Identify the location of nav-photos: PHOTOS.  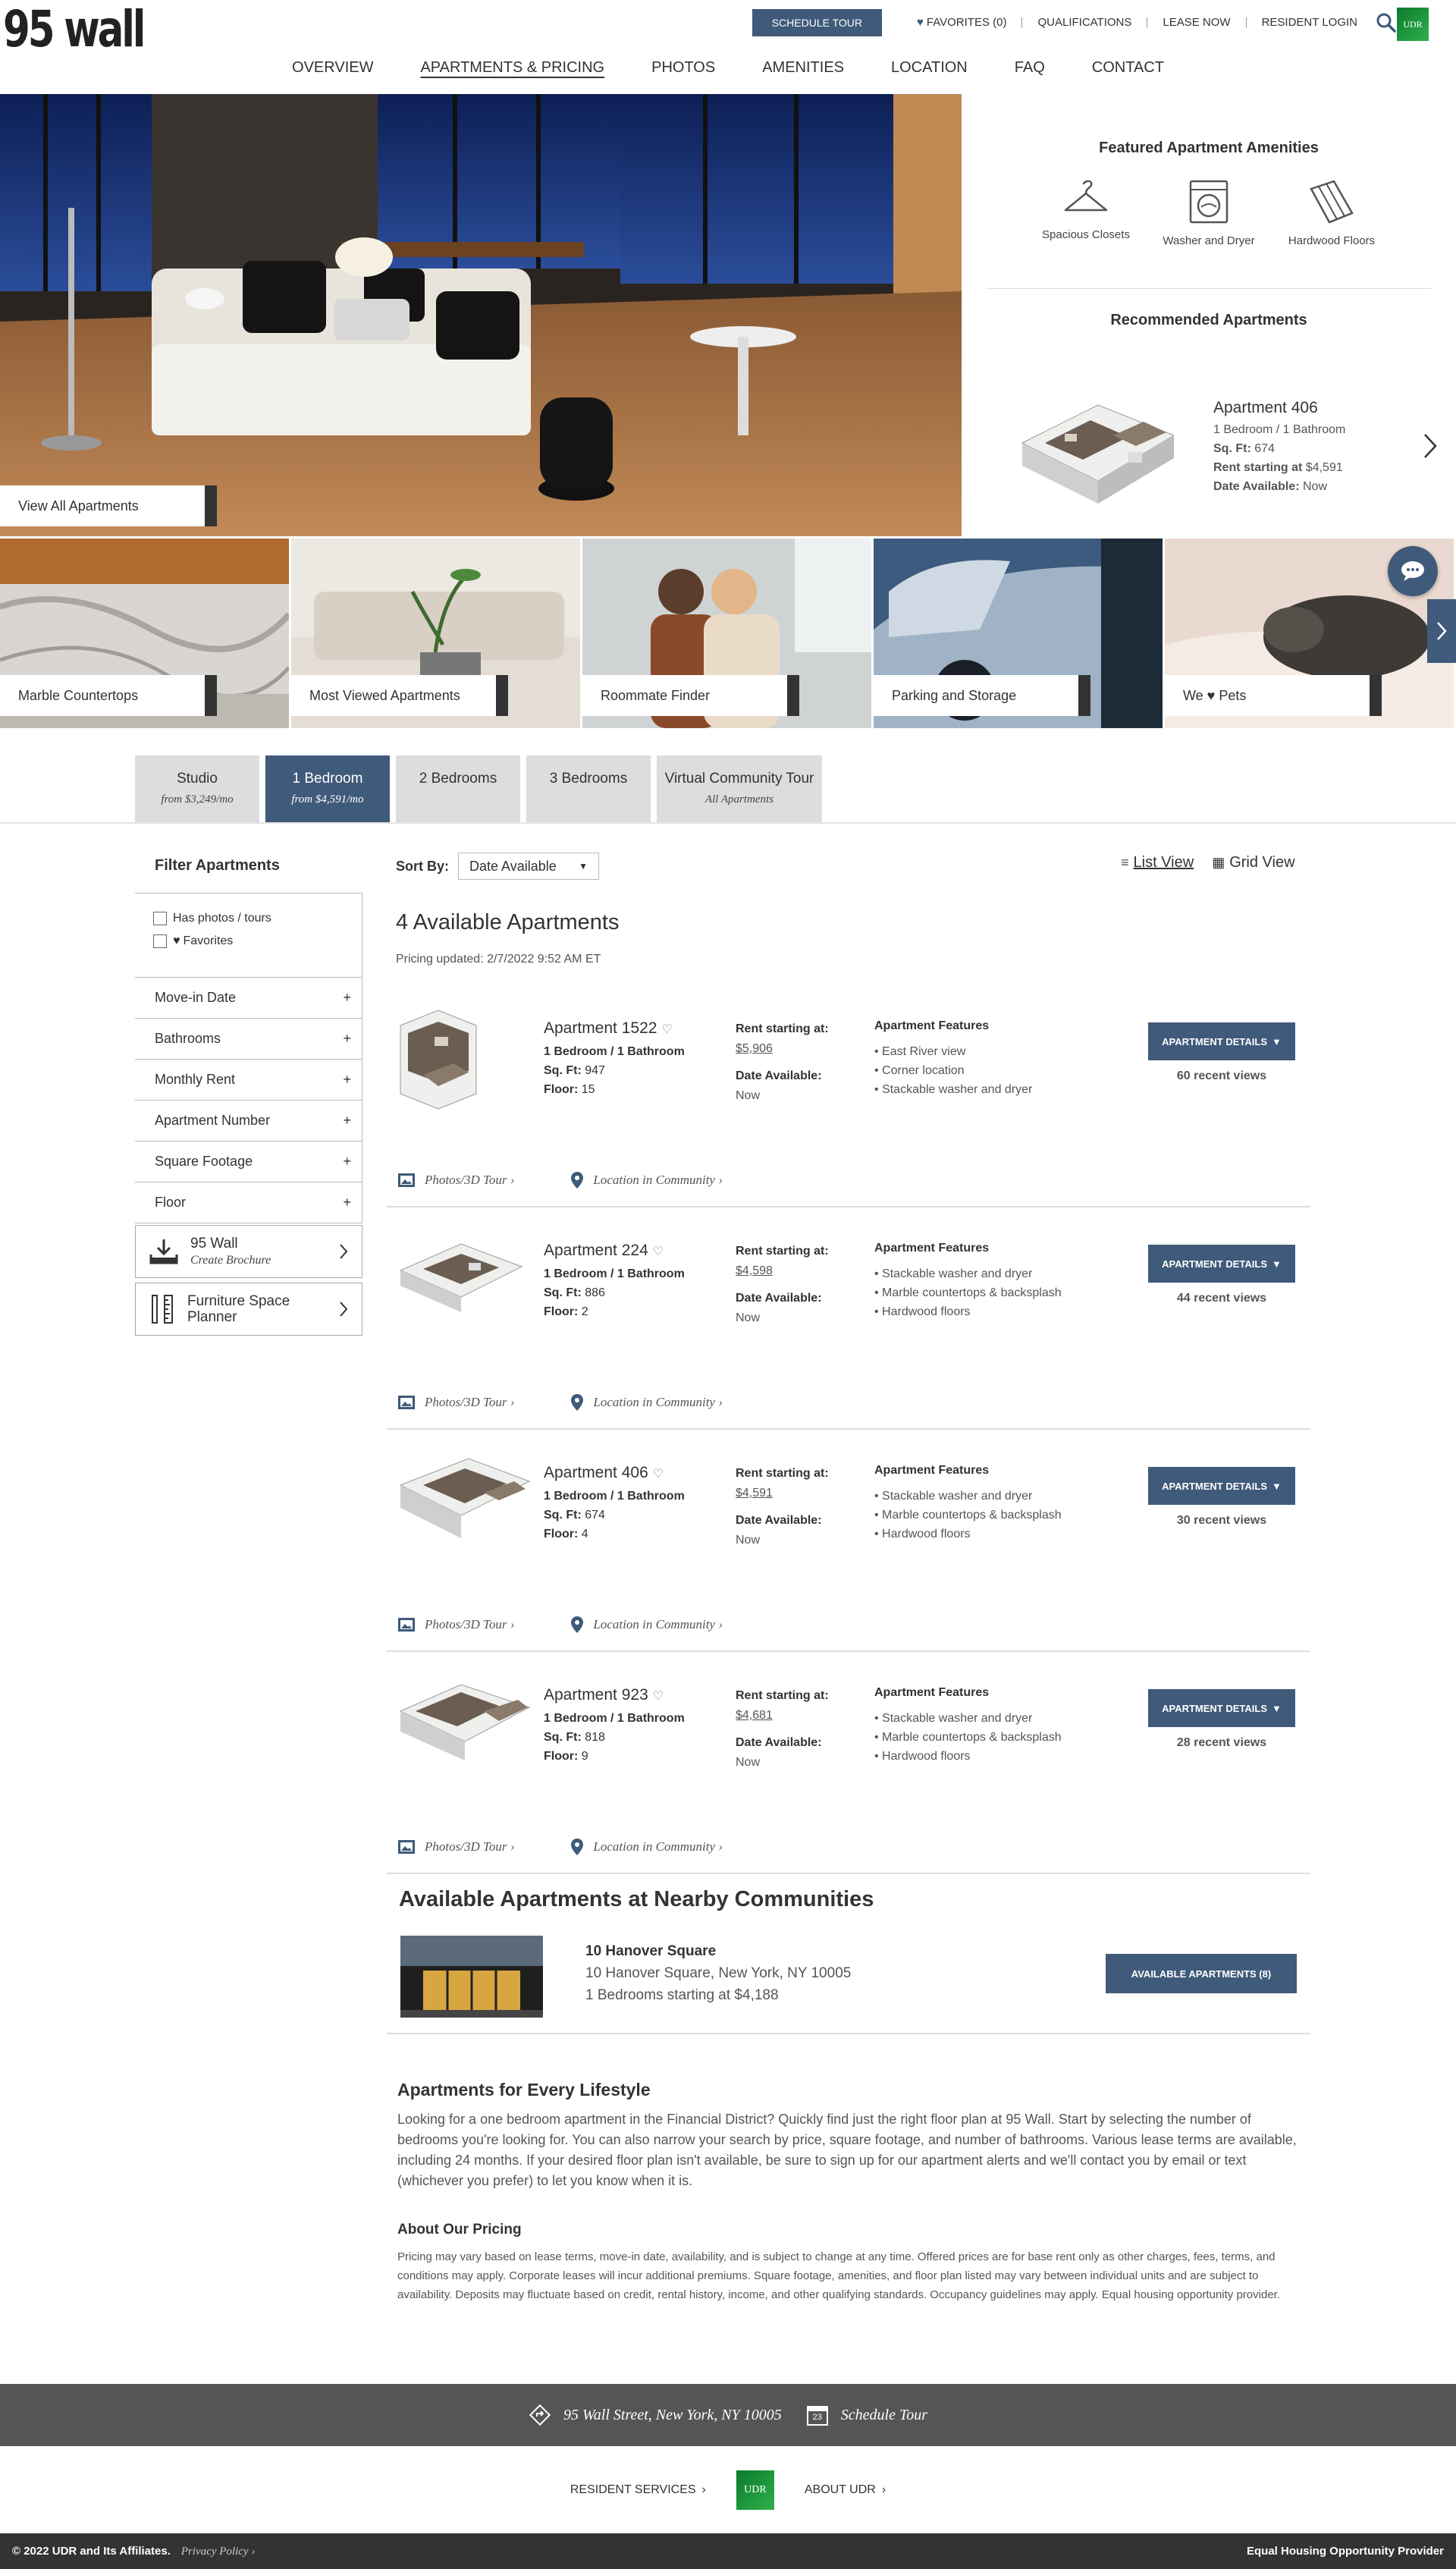
(683, 68).